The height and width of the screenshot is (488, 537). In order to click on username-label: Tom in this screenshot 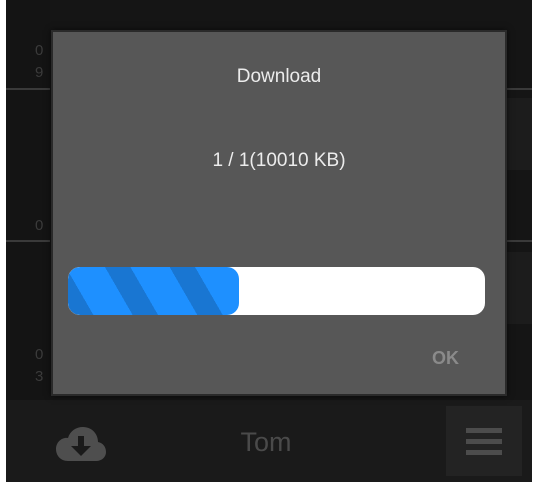, I will do `click(266, 442)`.